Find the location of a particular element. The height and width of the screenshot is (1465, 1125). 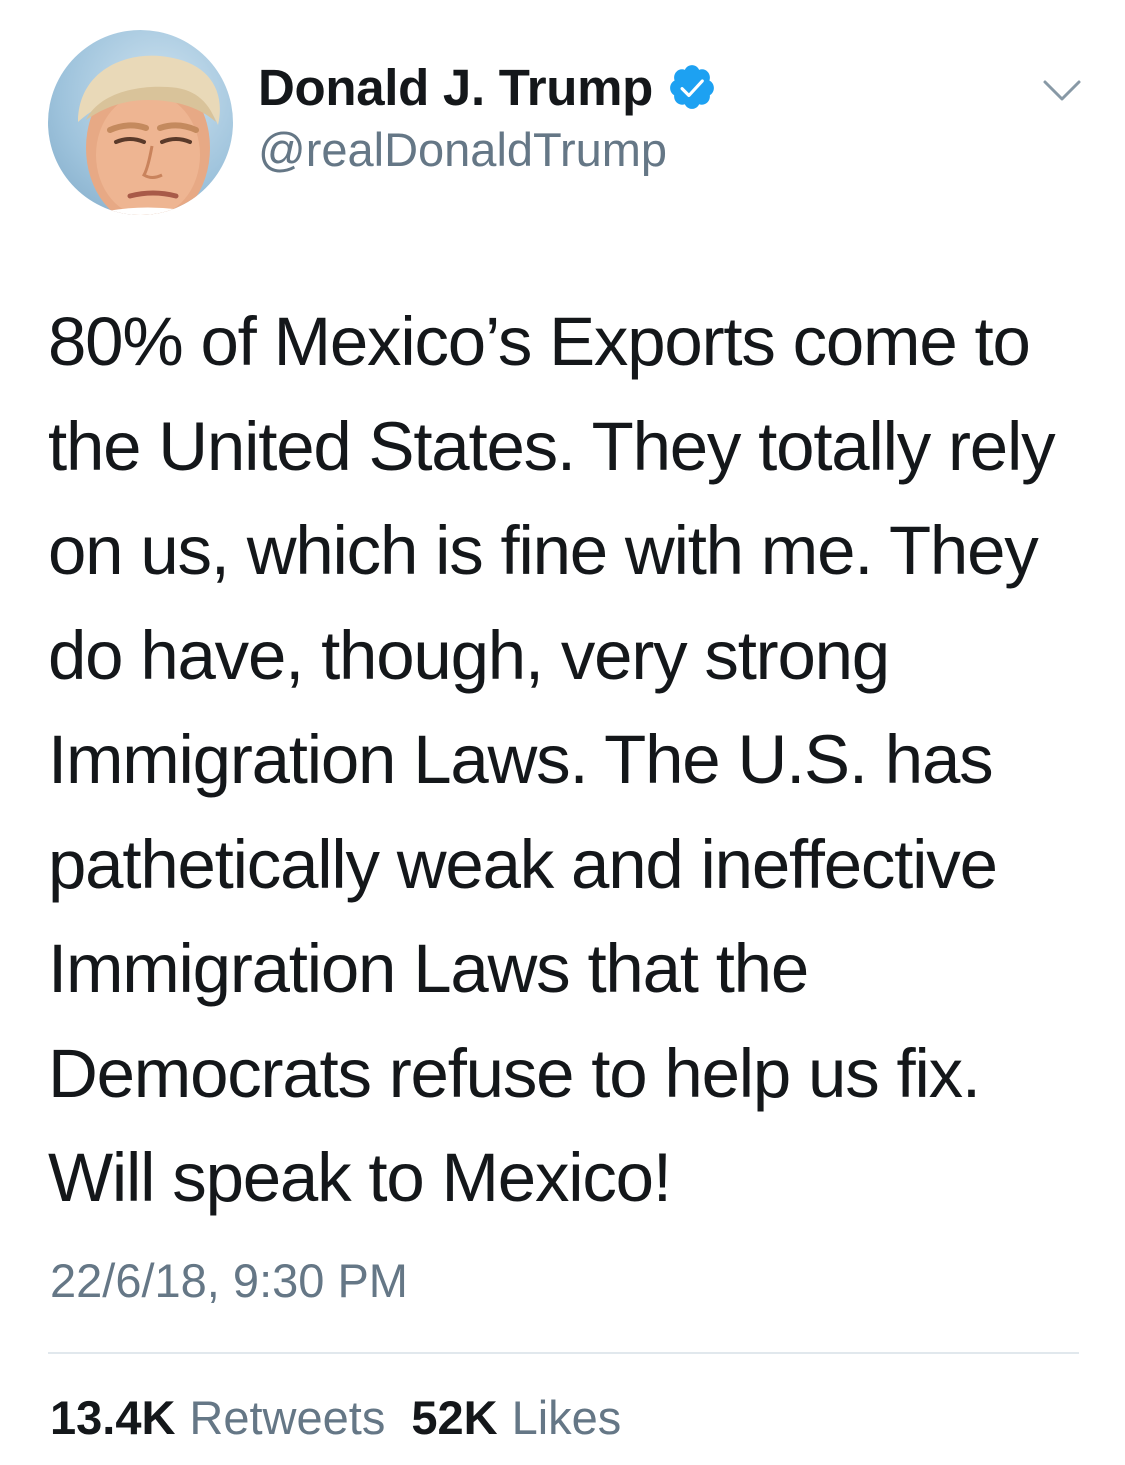

author-handle: @realDonaldTrump is located at coordinates (462, 149).